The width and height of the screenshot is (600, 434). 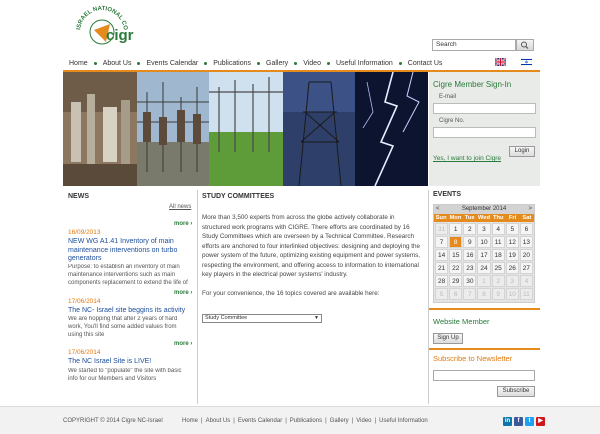 What do you see at coordinates (469, 218) in the screenshot?
I see `weekday-label: Tue` at bounding box center [469, 218].